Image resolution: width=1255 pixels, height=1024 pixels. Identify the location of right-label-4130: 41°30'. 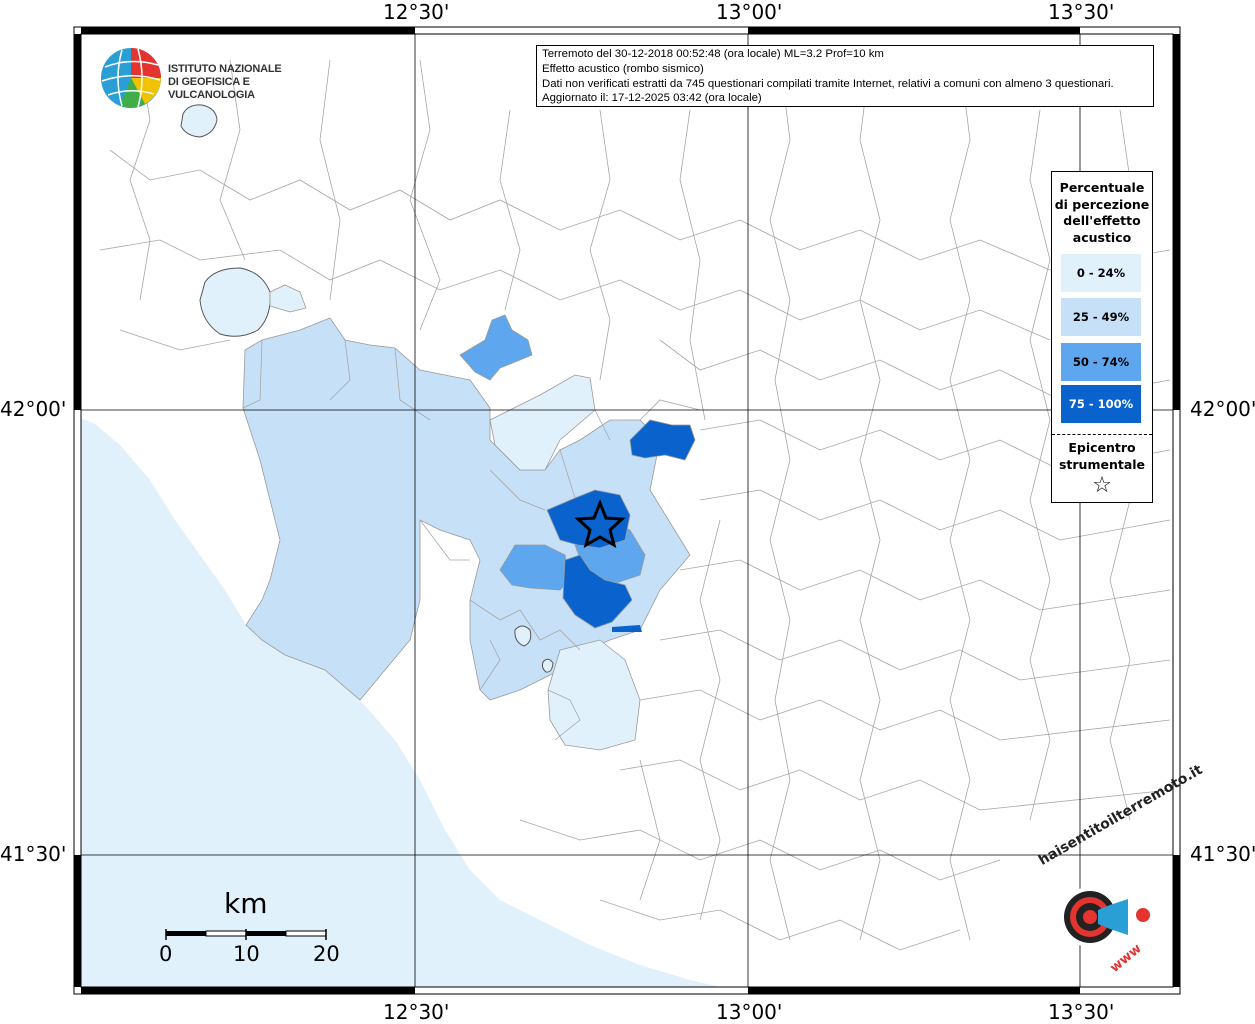
(1222, 854).